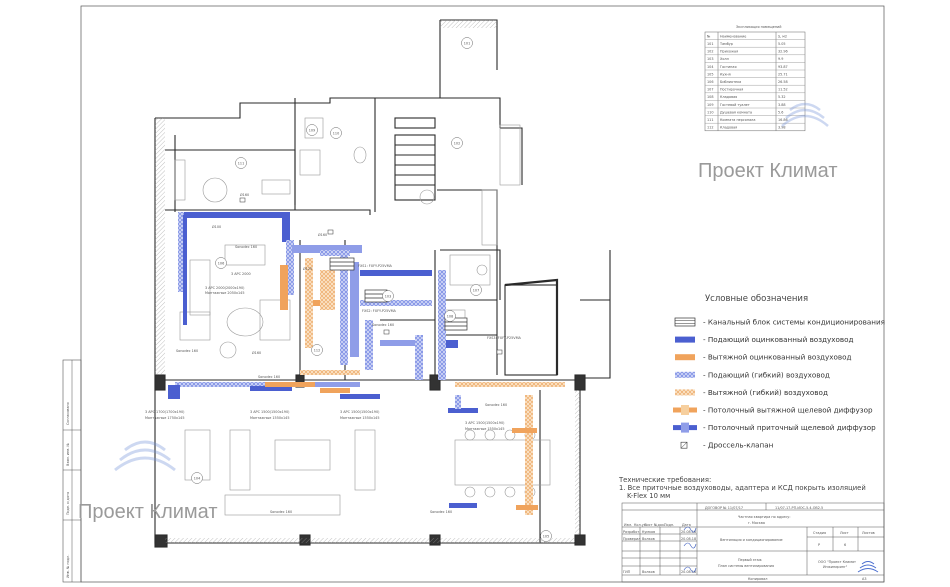  Describe the element at coordinates (269, 377) in the screenshot. I see `label-sonodec-3: Sonodec 160` at that location.